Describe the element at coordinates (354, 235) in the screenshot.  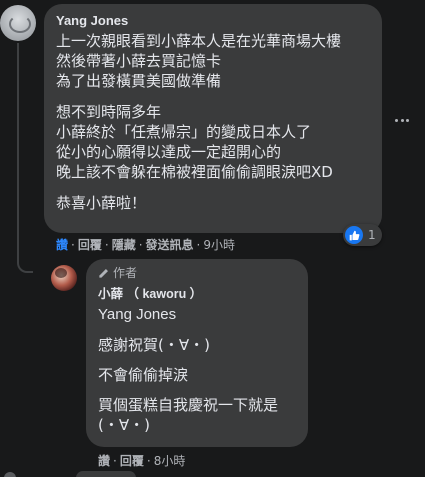
I see `thumbs-up-icon` at that location.